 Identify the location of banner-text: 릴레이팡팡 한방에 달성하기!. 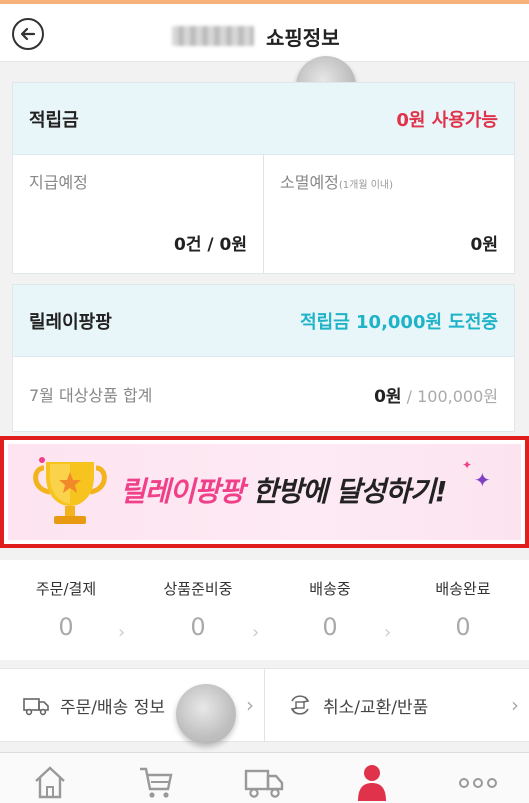
(284, 490).